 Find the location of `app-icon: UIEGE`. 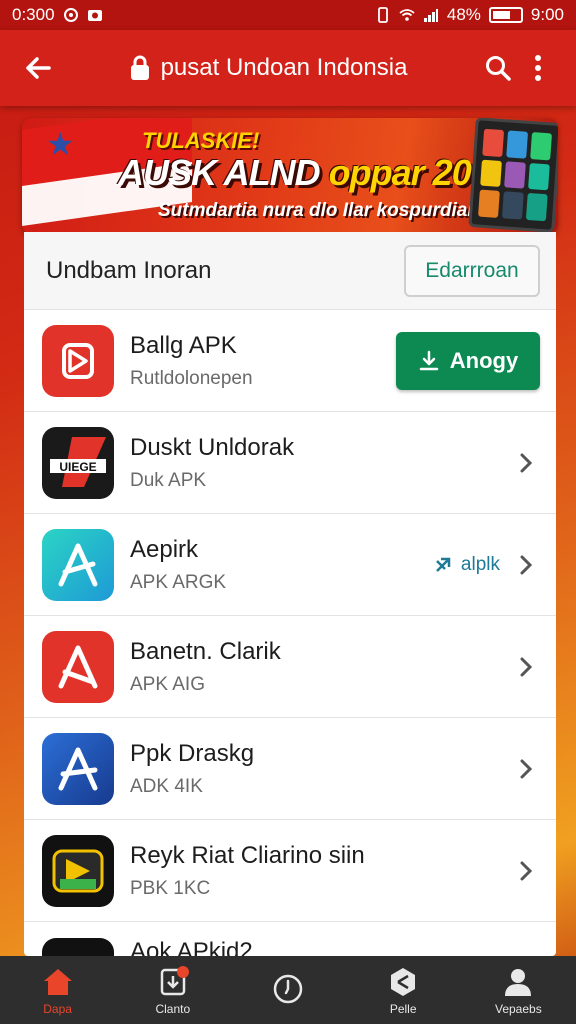

app-icon: UIEGE is located at coordinates (78, 462).